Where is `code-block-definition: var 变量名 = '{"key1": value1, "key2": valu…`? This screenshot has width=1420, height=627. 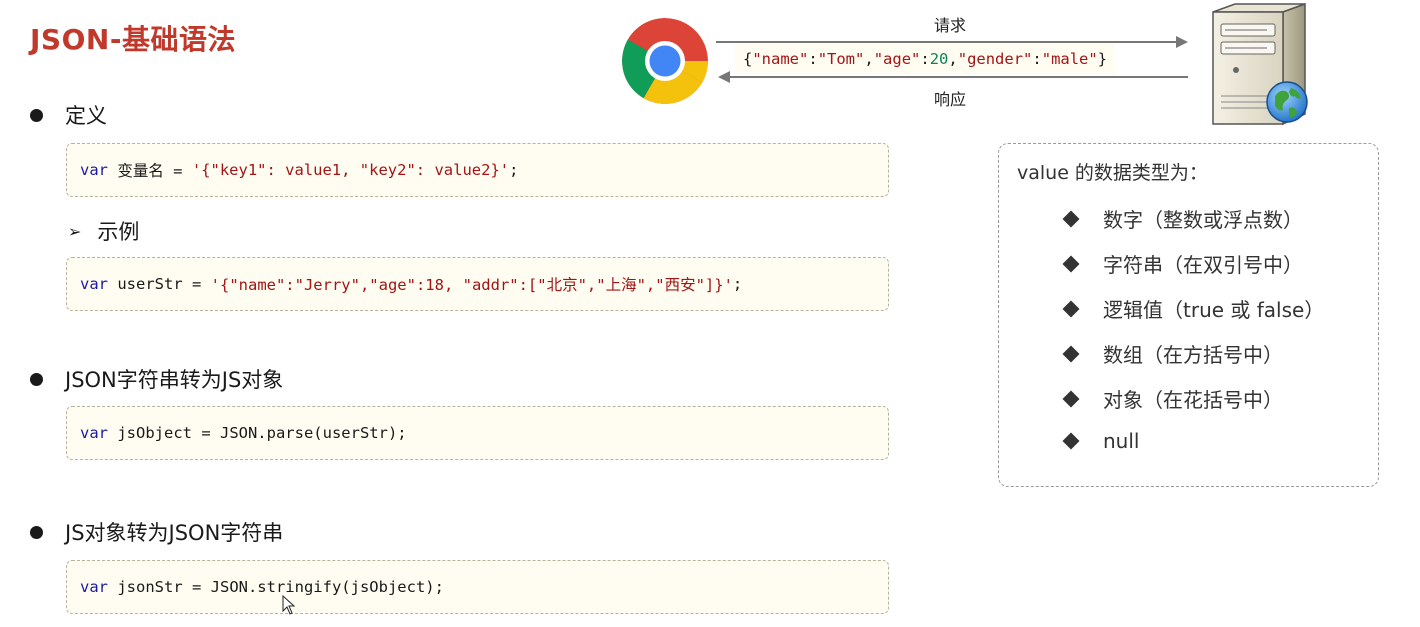
code-block-definition: var 变量名 = '{"key1": value1, "key2": valu… is located at coordinates (477, 170).